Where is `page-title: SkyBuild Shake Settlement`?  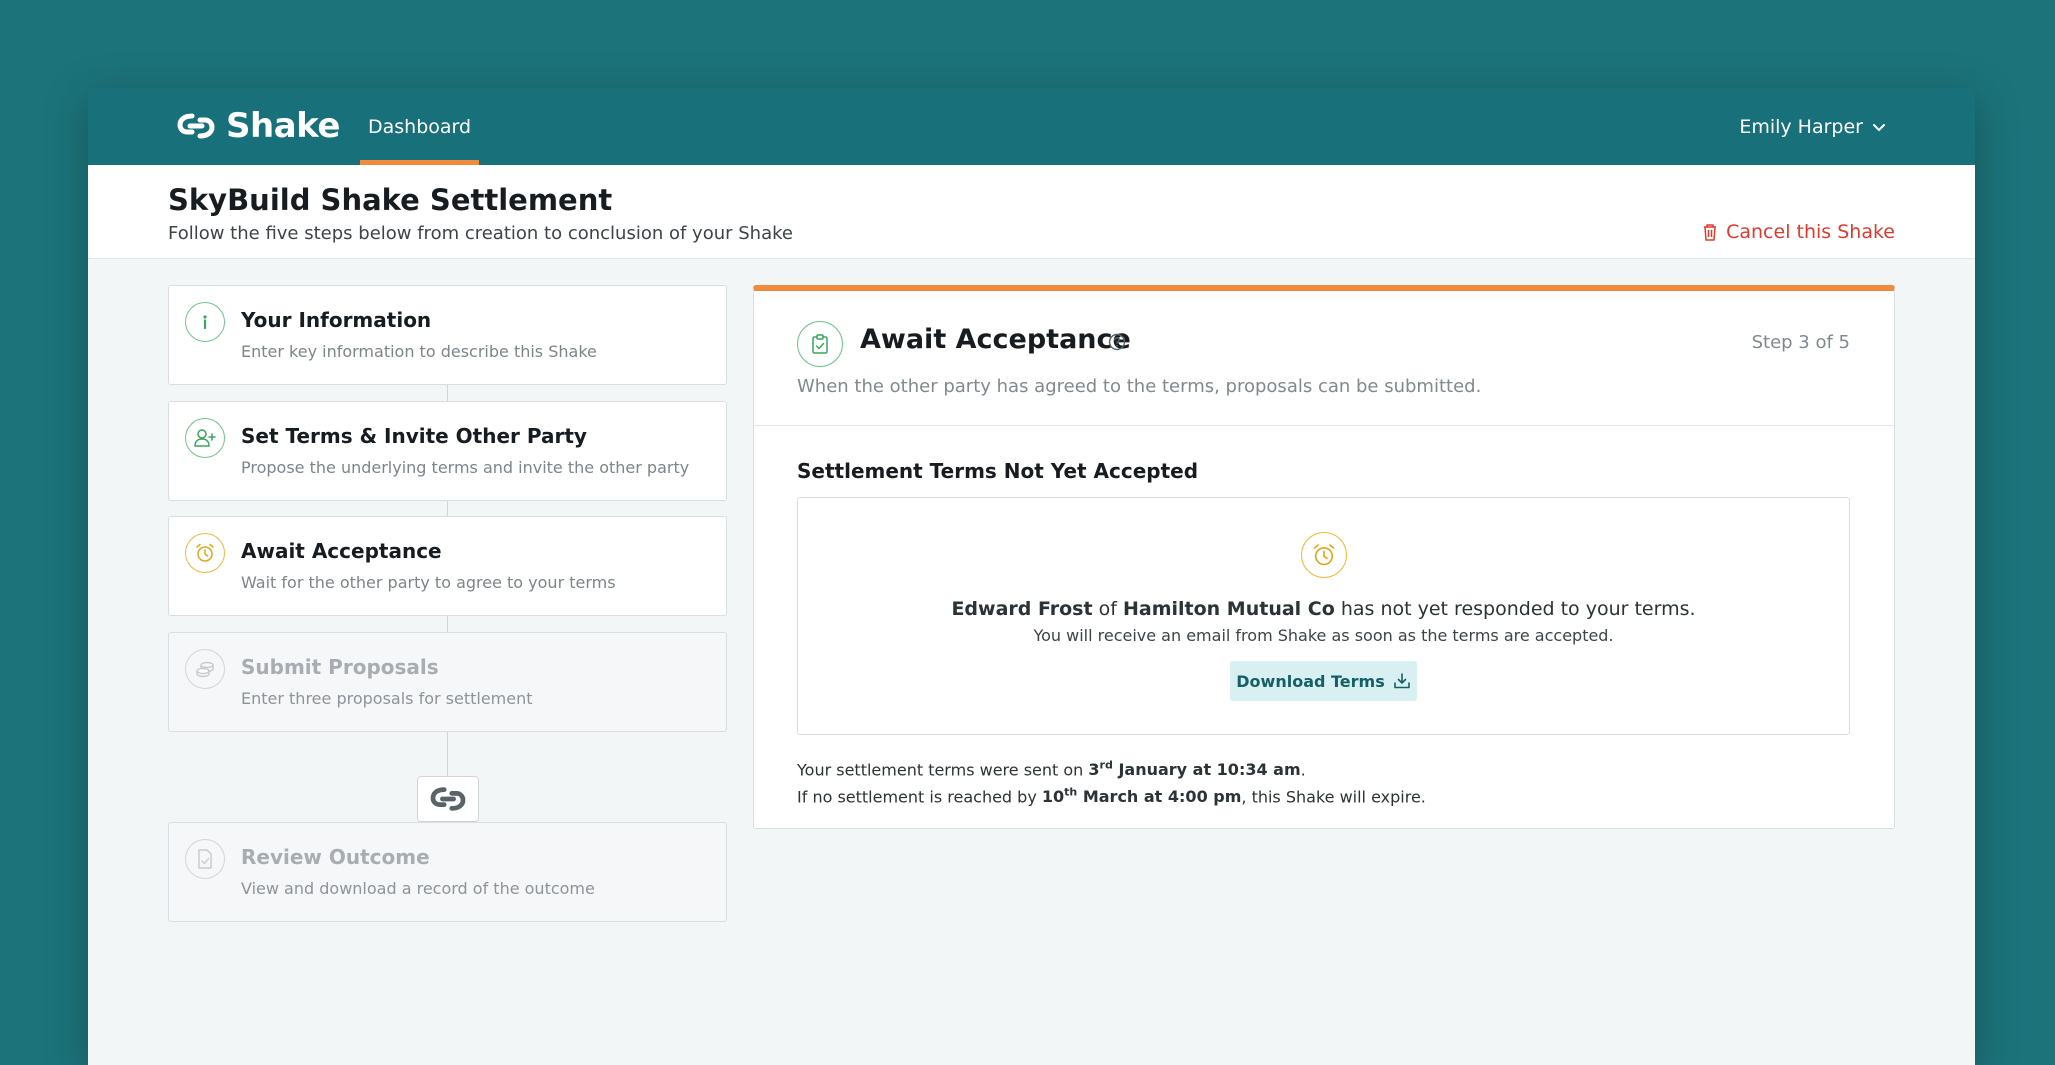 page-title: SkyBuild Shake Settlement is located at coordinates (390, 200).